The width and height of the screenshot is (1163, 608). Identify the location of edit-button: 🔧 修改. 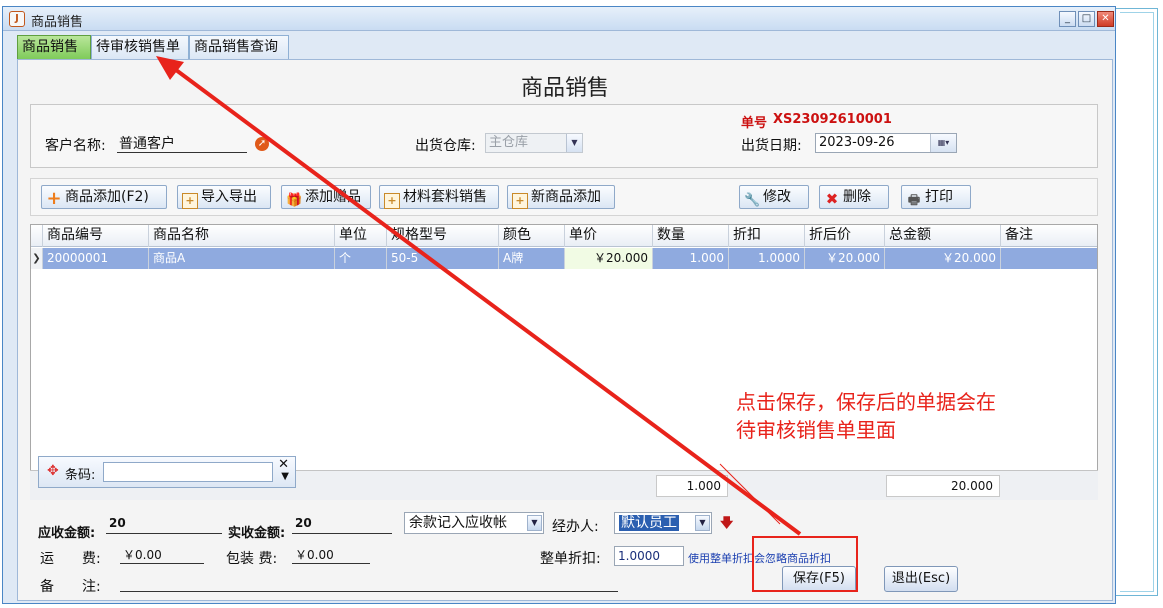
(774, 197).